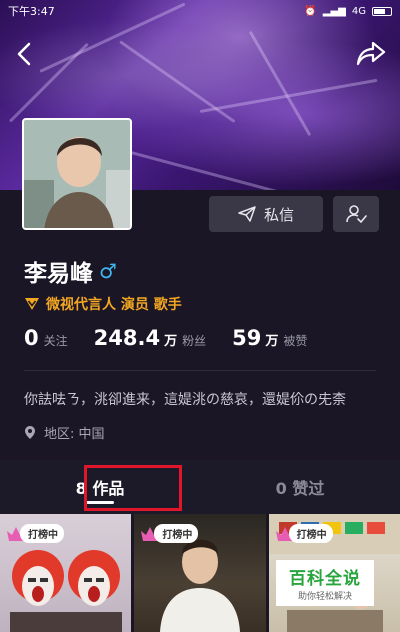 The image size is (400, 632). I want to click on annotation-highlight-box, so click(133, 488).